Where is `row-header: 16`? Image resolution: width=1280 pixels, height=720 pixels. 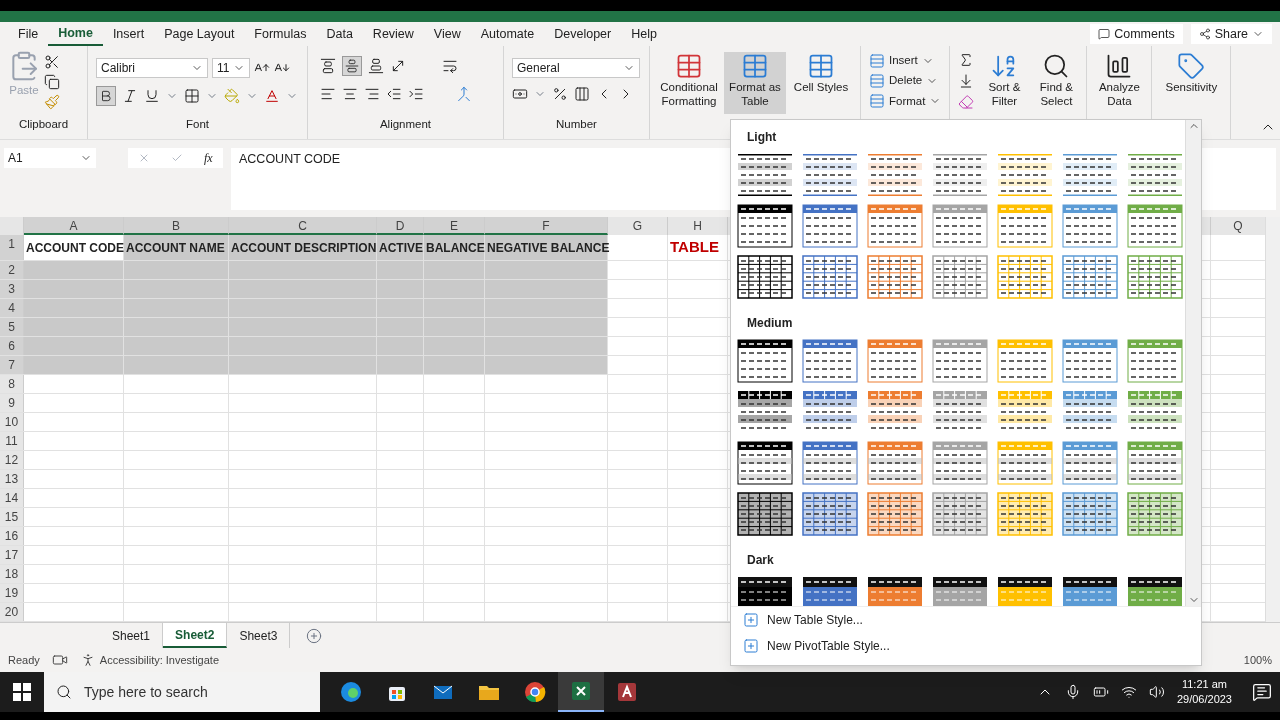 row-header: 16 is located at coordinates (12, 536).